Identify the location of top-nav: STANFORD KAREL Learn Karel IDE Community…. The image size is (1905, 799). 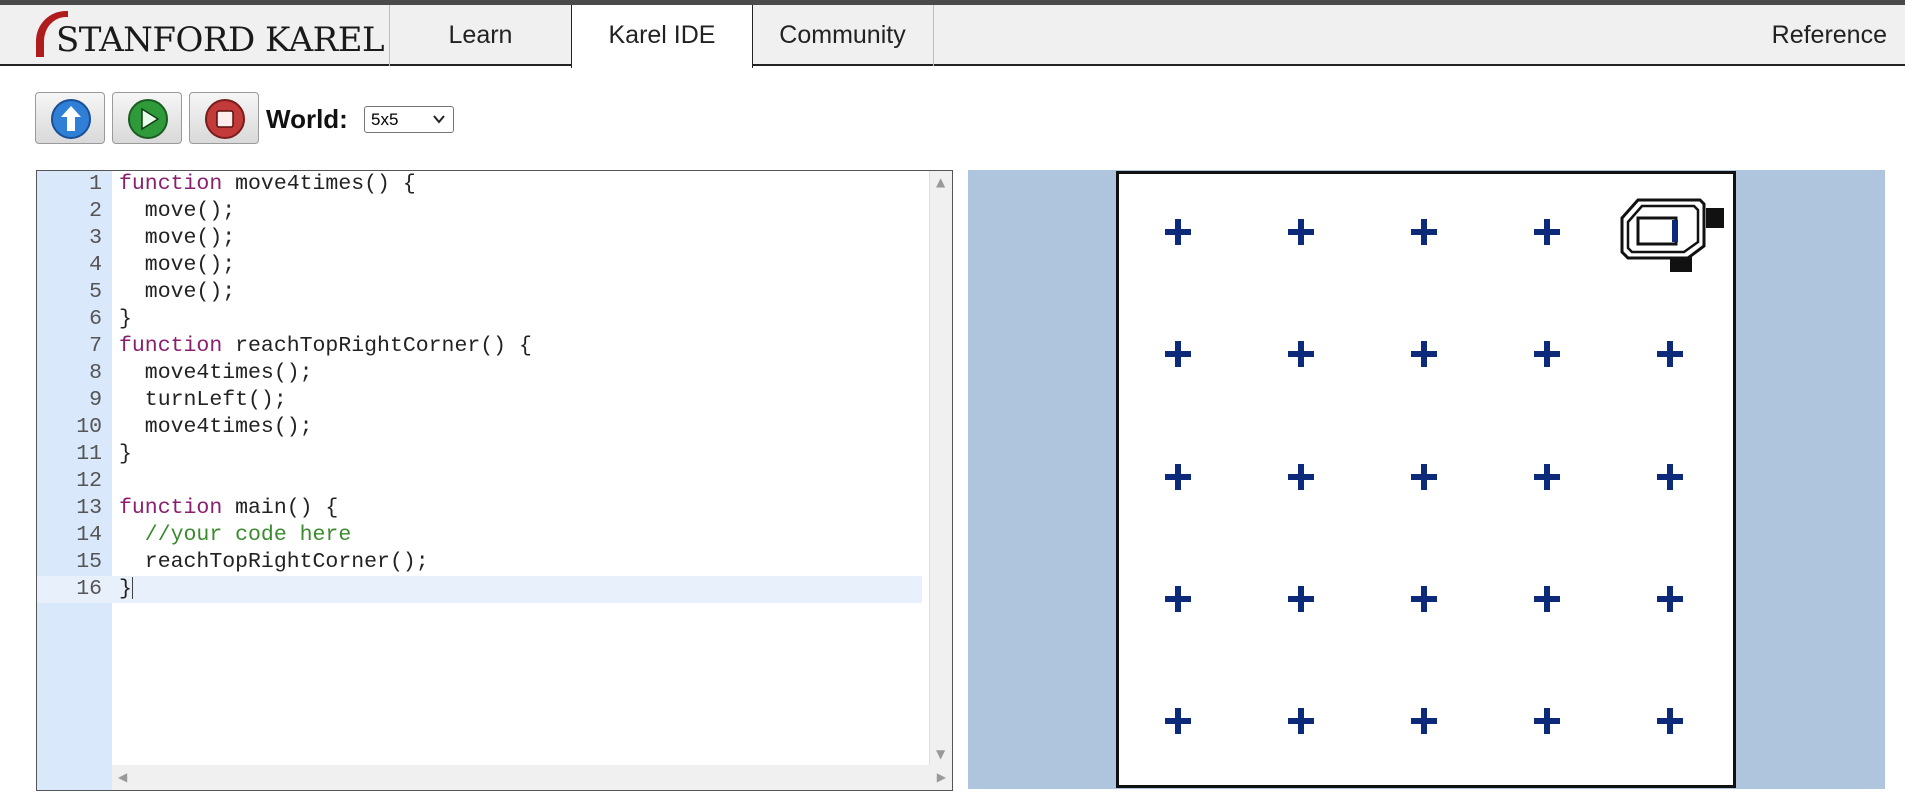
(952, 36).